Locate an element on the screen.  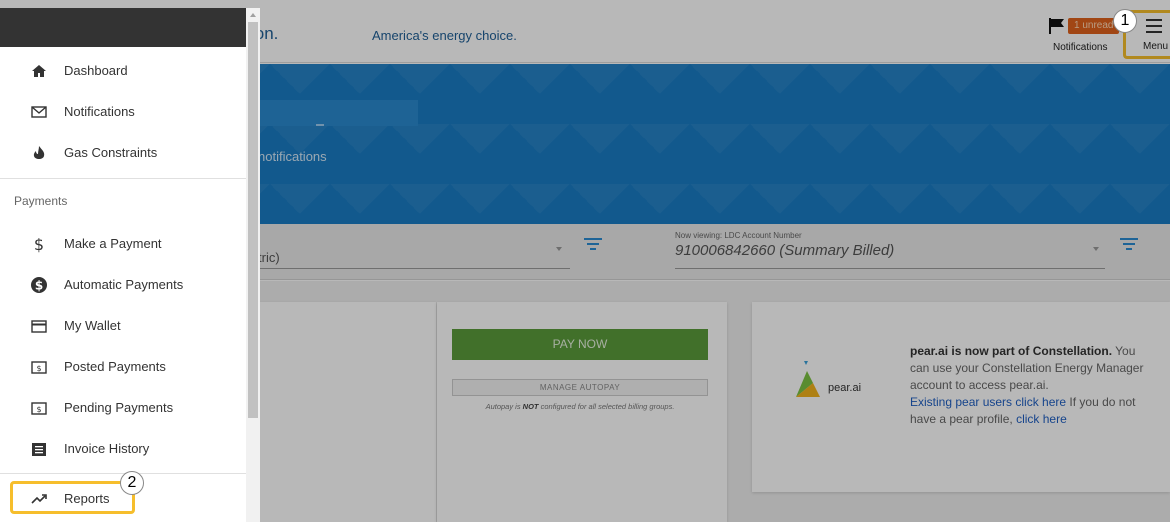
flame-icon is located at coordinates (39, 152).